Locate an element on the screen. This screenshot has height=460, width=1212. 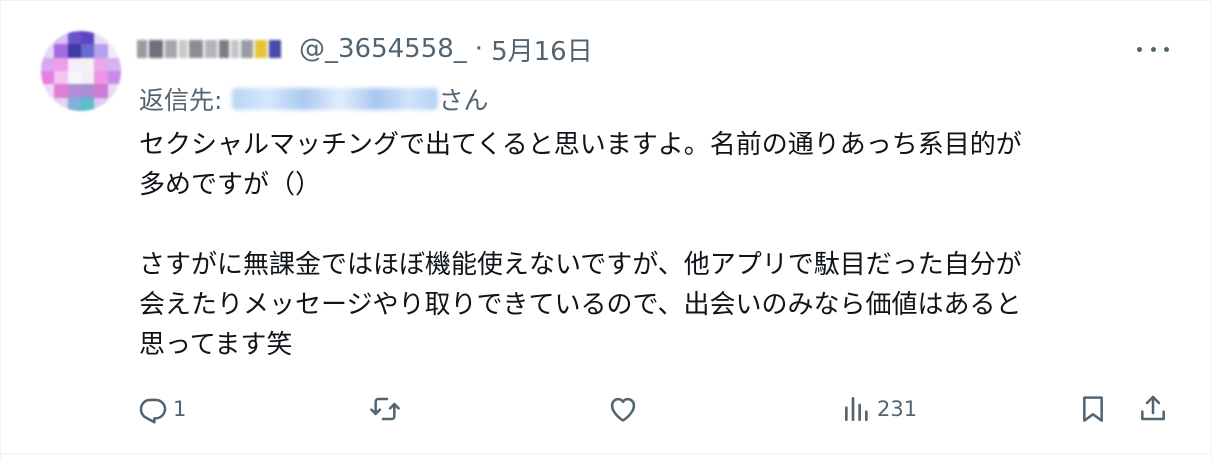
retweet-icon is located at coordinates (385, 409).